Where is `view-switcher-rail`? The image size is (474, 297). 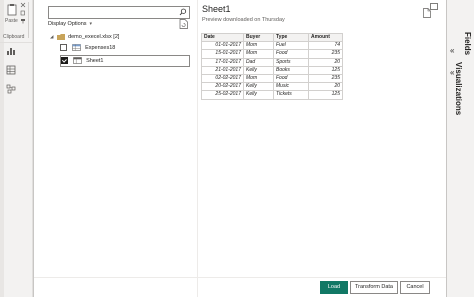 view-switcher-rail is located at coordinates (2, 170).